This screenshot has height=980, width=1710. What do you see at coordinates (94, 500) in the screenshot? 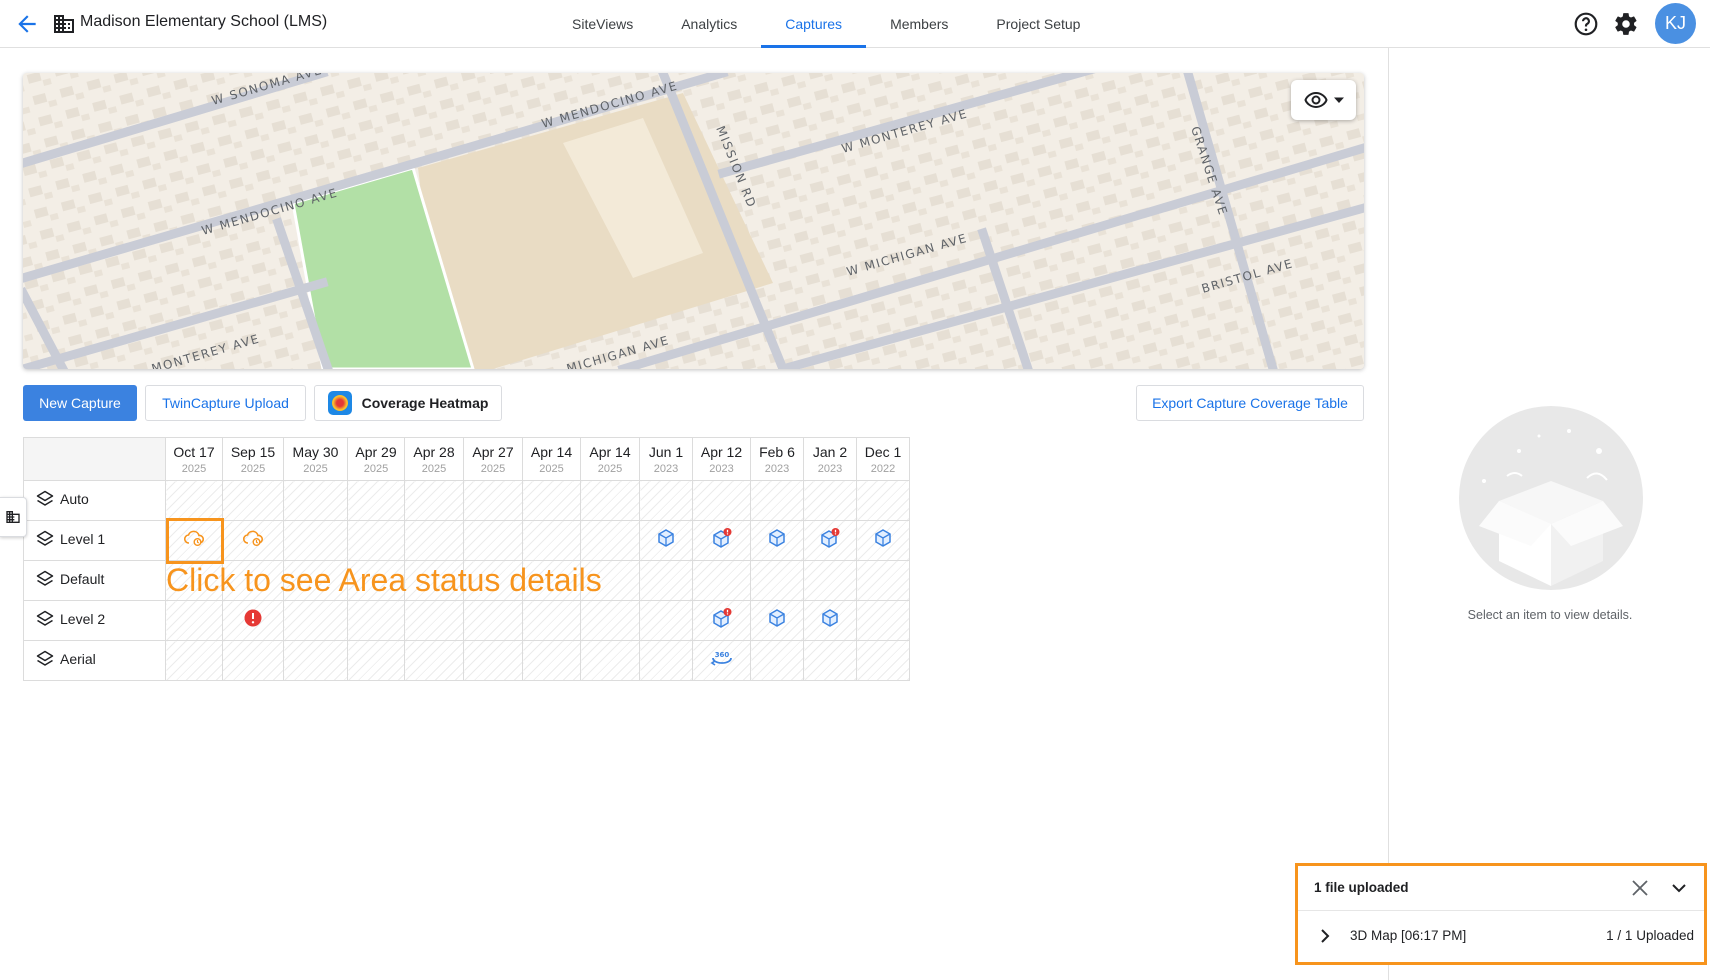
I see `area-row-header: Auto` at bounding box center [94, 500].